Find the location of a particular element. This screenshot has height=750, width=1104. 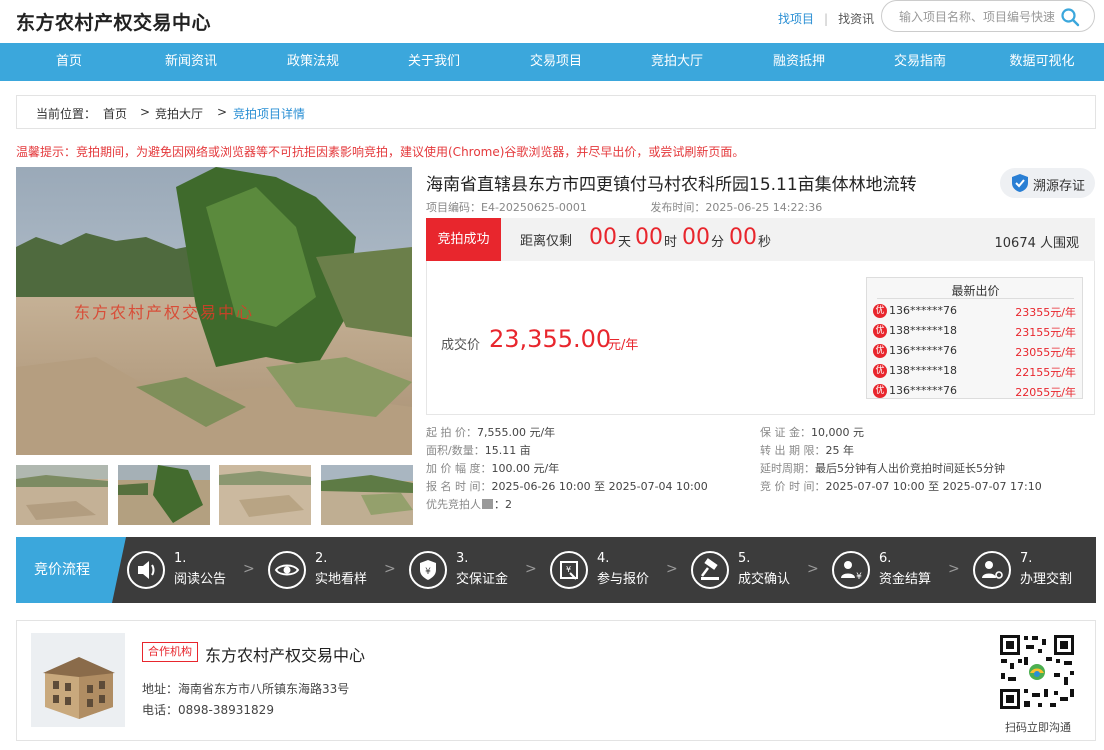

step-number: 1. is located at coordinates (180, 558).